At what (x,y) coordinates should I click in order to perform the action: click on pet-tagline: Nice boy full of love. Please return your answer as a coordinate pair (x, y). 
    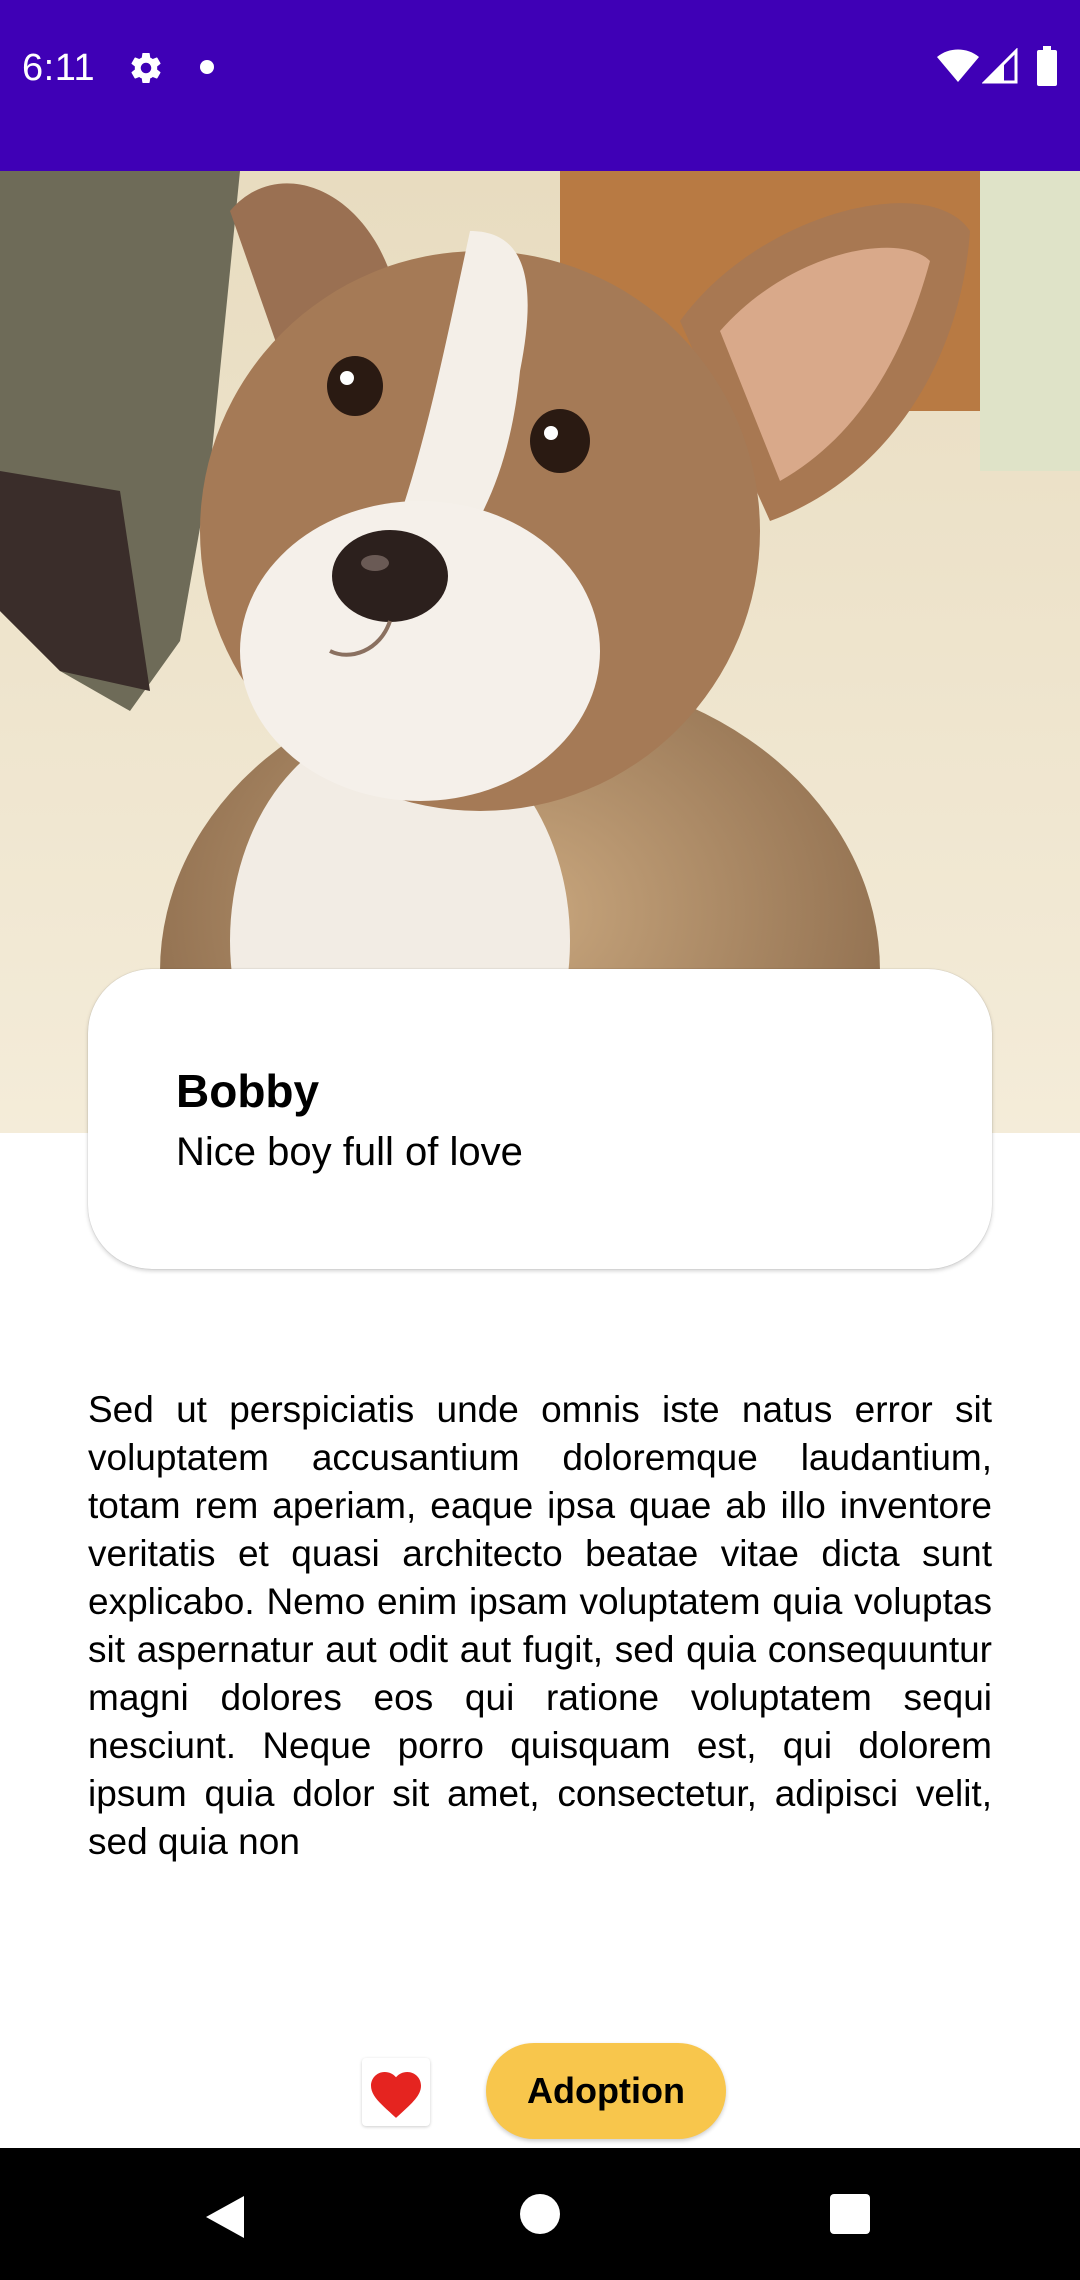
    Looking at the image, I should click on (349, 1152).